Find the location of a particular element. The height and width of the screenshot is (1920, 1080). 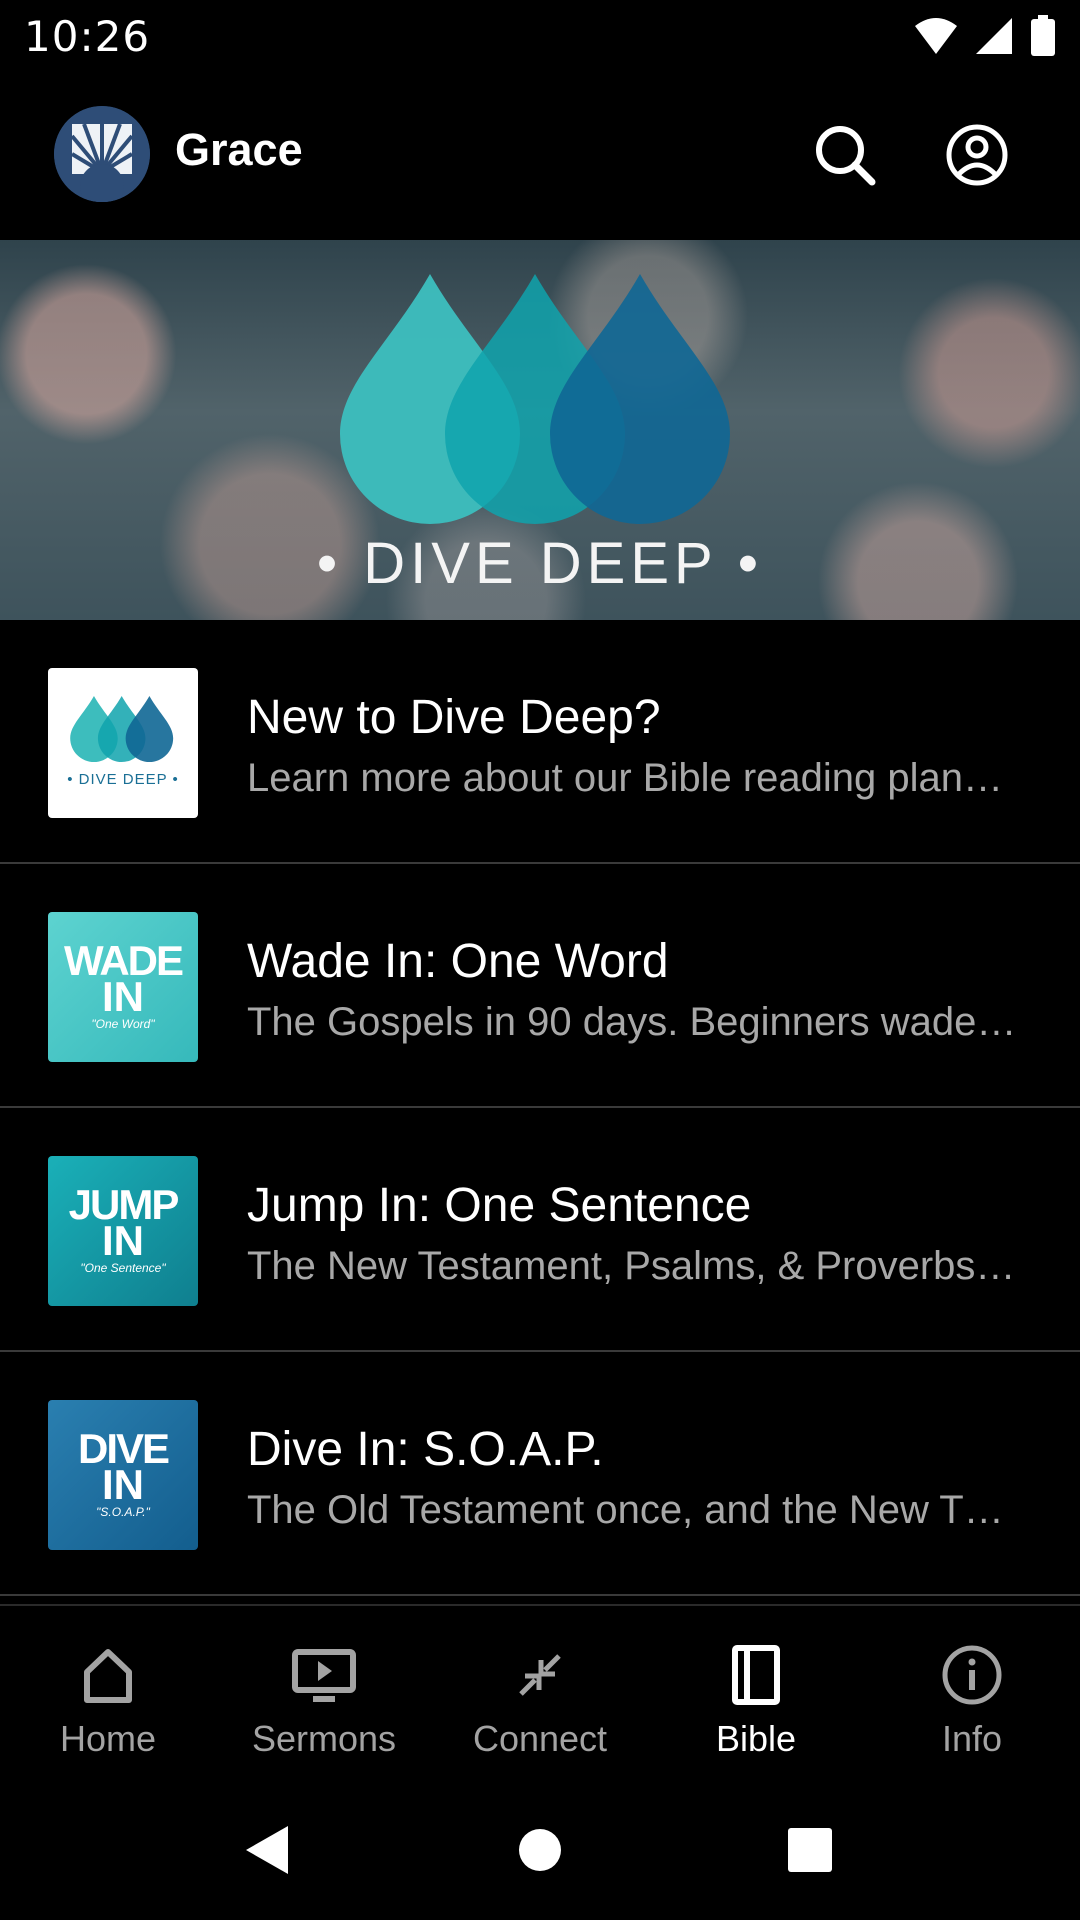

battery-icon is located at coordinates (1043, 35).